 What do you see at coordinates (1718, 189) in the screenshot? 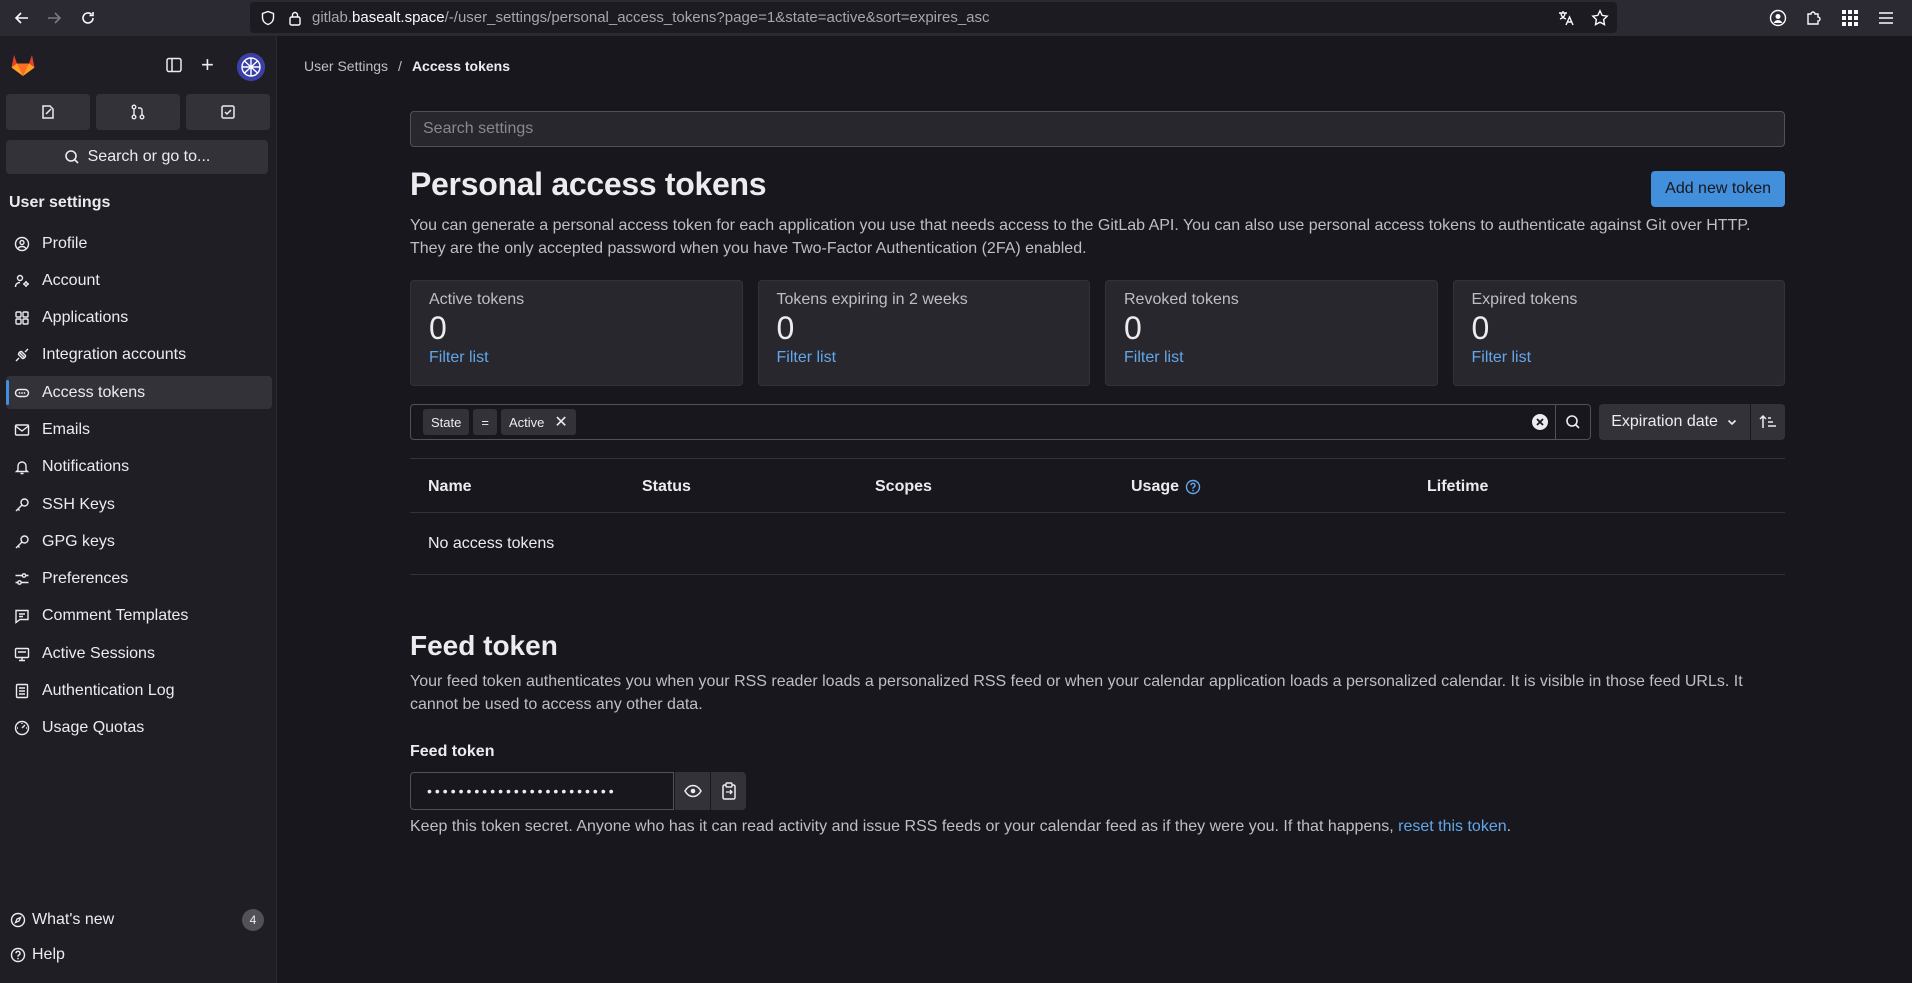
I see `add-new-token-button: Add new token` at bounding box center [1718, 189].